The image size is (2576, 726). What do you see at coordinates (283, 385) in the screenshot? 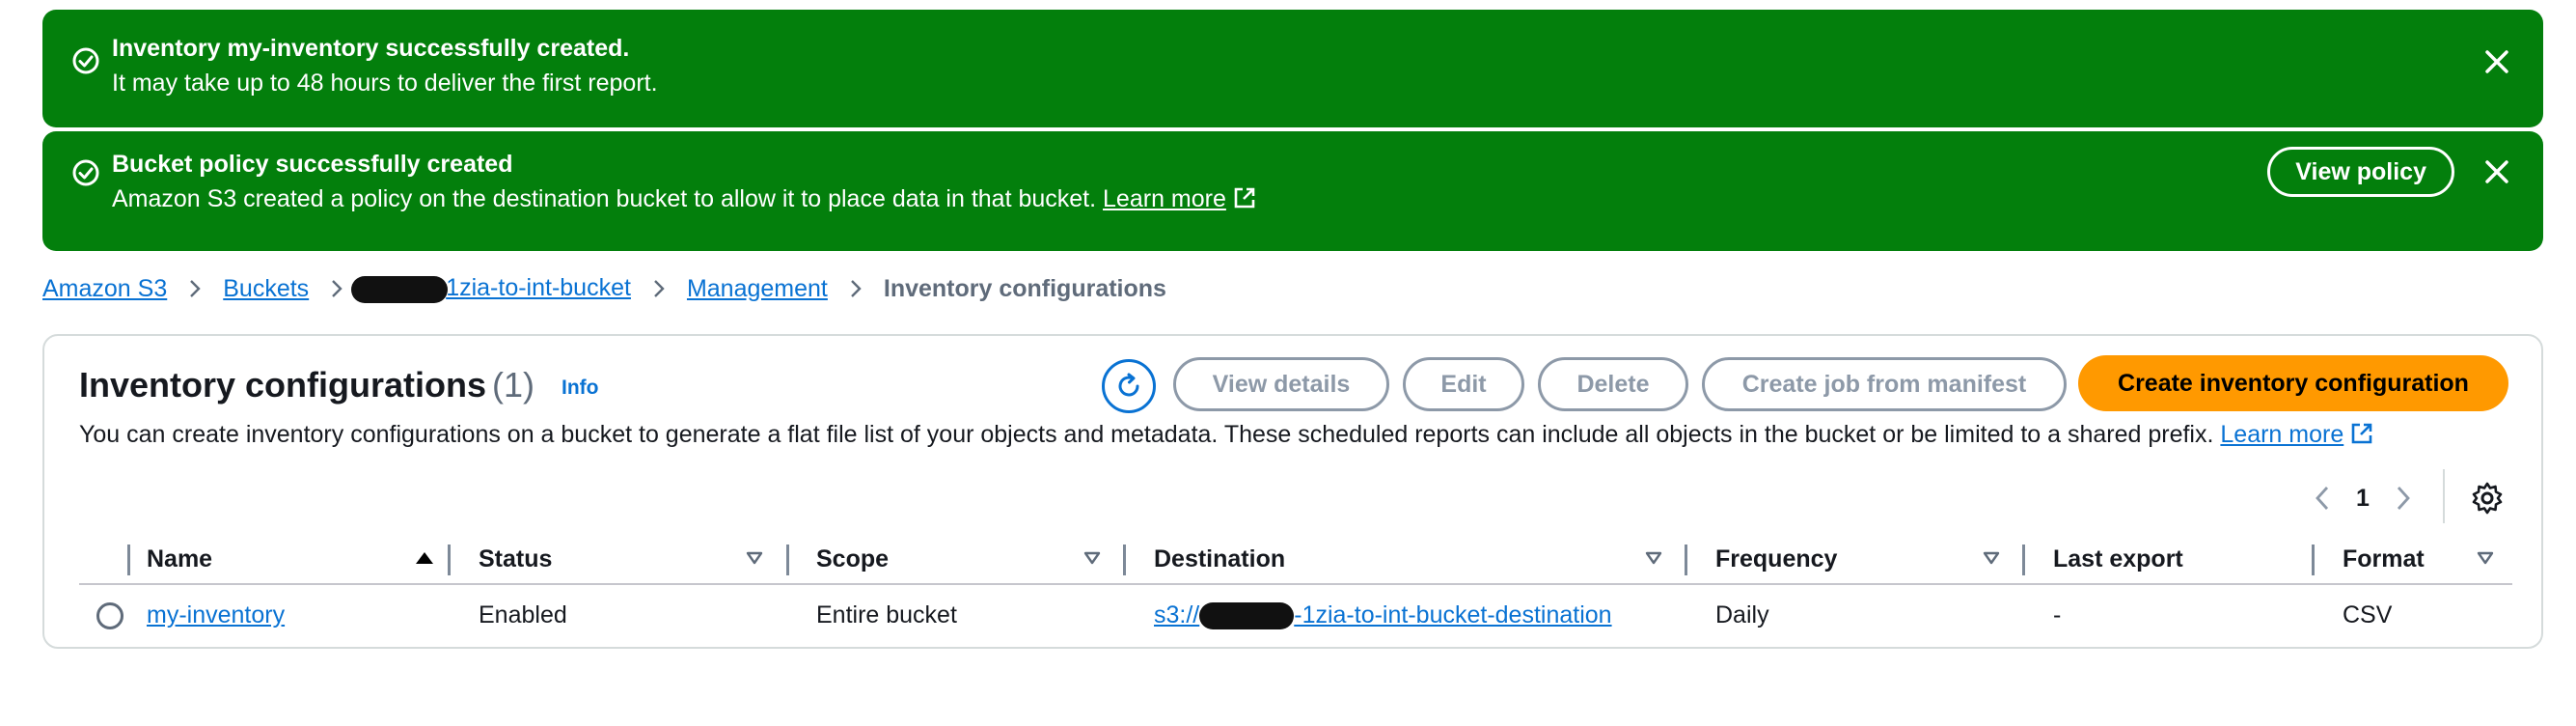
I see `panel-title-text: Inventory configurations` at bounding box center [283, 385].